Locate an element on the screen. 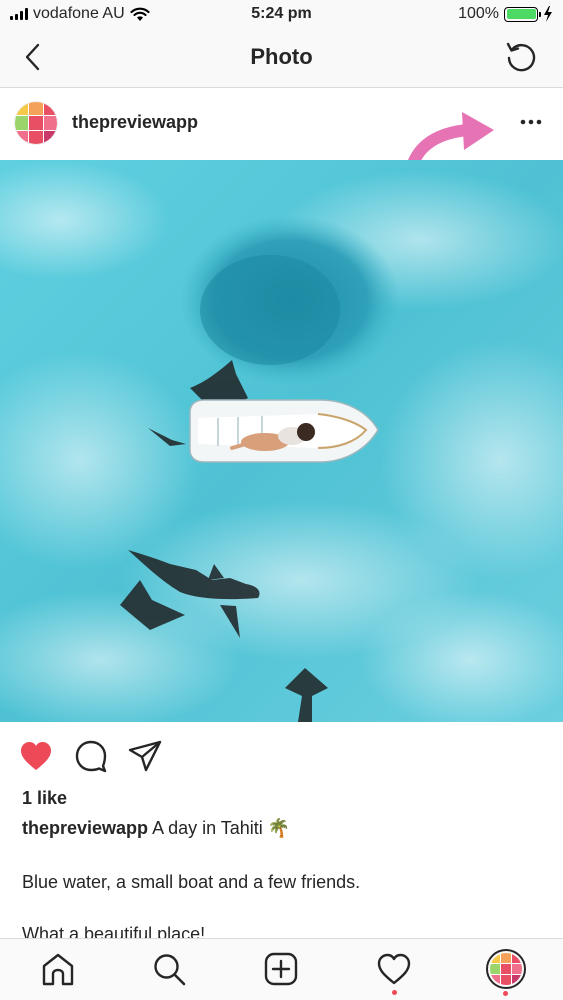 This screenshot has height=1000, width=563. charging-icon is located at coordinates (548, 14).